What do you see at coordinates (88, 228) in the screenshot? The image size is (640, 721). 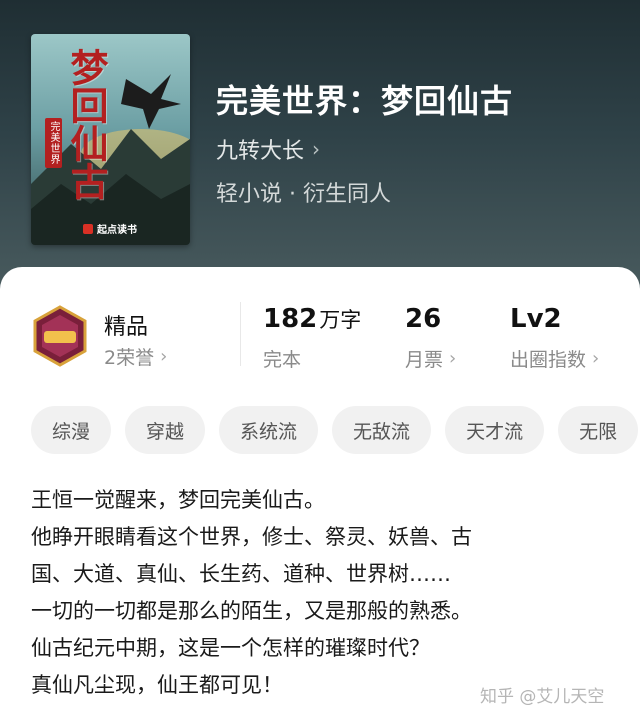 I see `brand-logo-icon` at bounding box center [88, 228].